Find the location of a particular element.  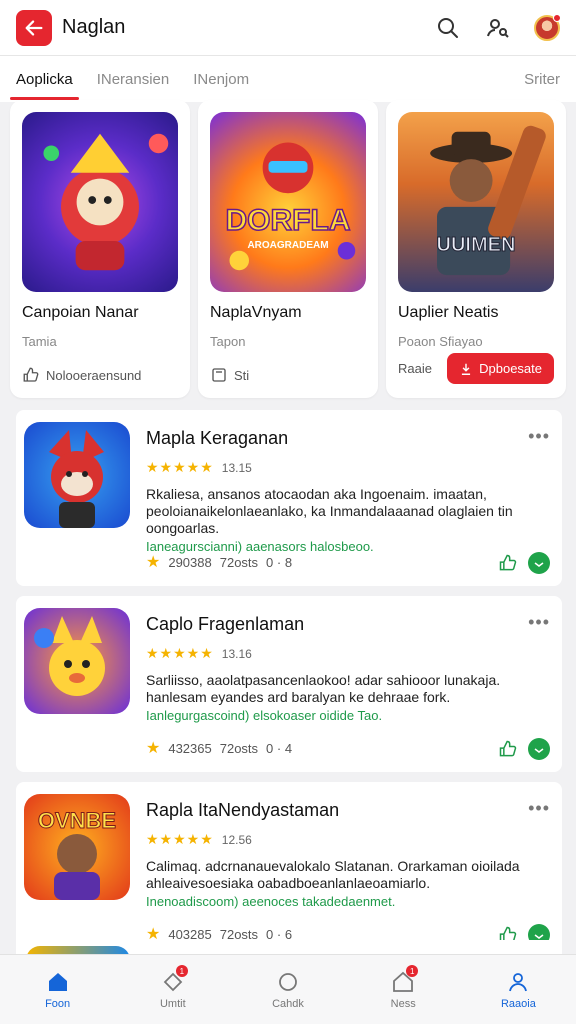

nav-label: Cahdk is located at coordinates (288, 1003).